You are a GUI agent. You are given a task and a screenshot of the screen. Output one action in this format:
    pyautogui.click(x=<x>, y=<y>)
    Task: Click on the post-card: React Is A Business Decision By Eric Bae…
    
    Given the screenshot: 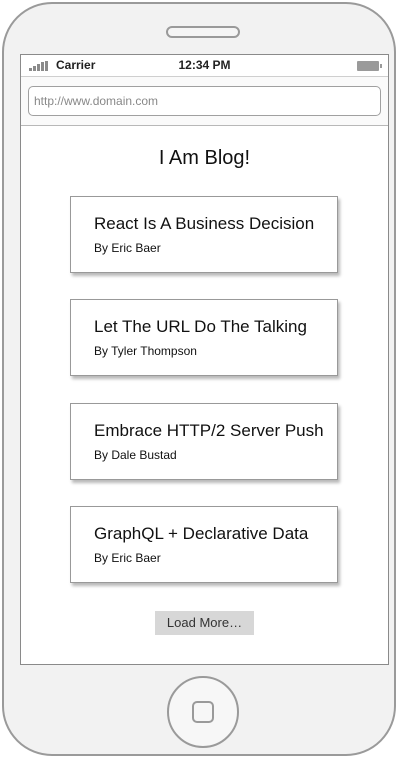 What is the action you would take?
    pyautogui.click(x=204, y=234)
    